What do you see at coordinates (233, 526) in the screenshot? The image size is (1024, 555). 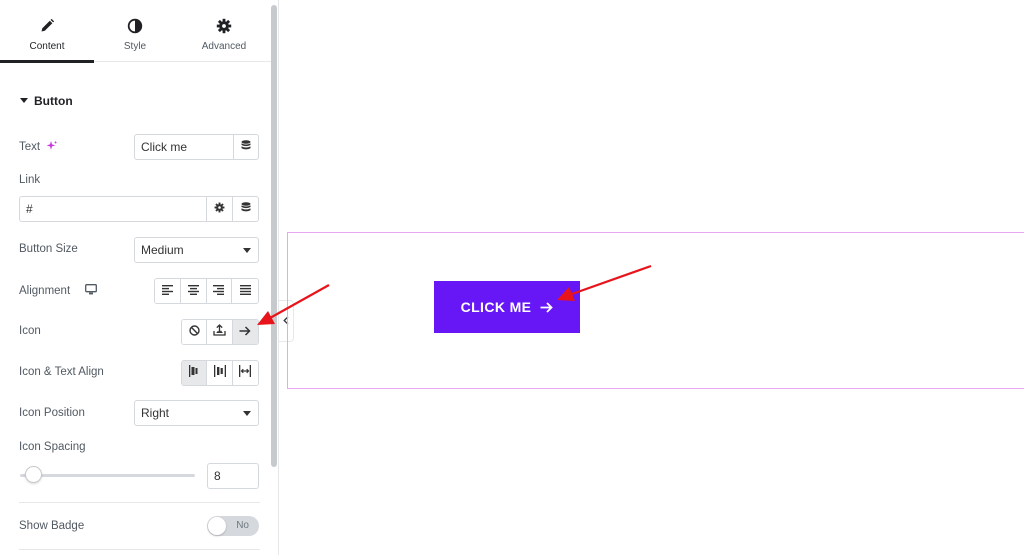 I see `show-badge-toggle: No` at bounding box center [233, 526].